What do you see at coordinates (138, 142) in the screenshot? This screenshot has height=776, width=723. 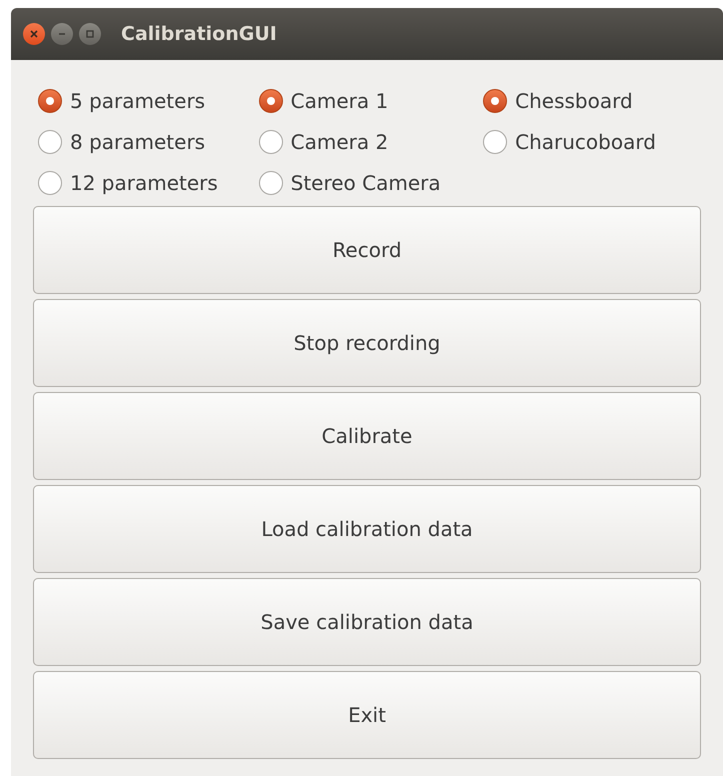 I see `radio-label: 8 parameters` at bounding box center [138, 142].